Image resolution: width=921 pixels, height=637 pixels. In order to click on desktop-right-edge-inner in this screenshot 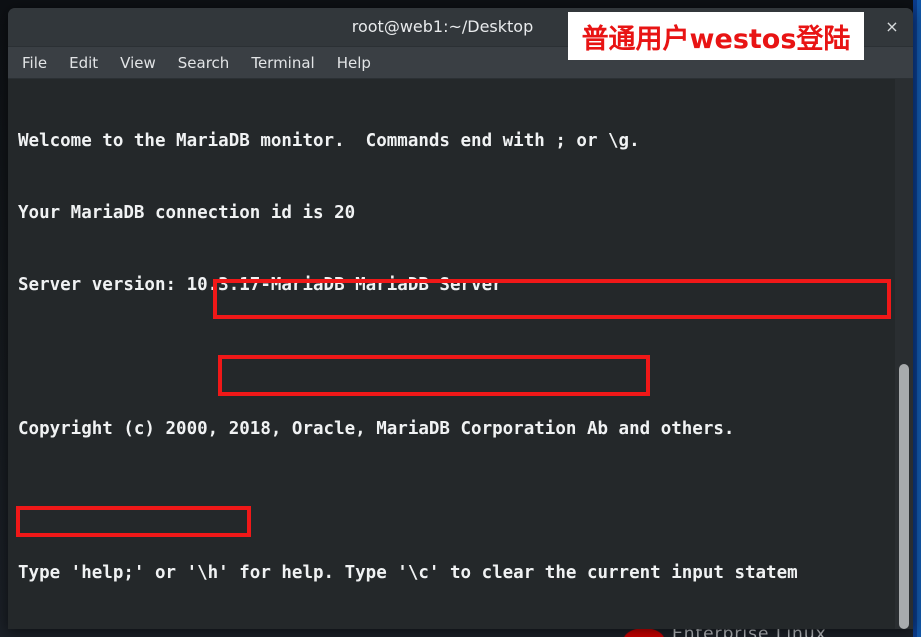, I will do `click(919, 318)`.